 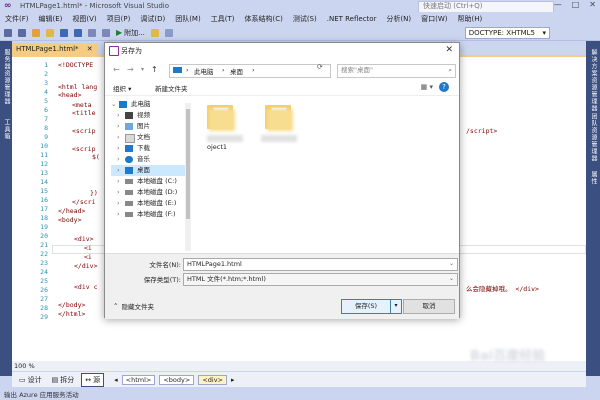 What do you see at coordinates (72, 211) in the screenshot?
I see `code-line-17: </head>` at bounding box center [72, 211].